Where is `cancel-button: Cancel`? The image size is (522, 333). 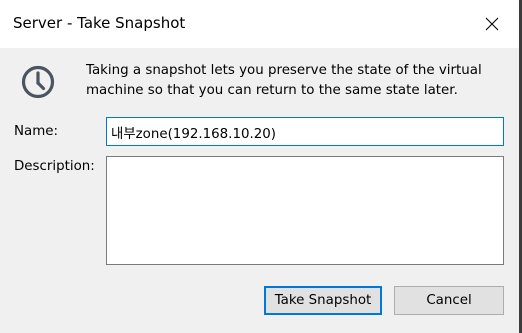 cancel-button: Cancel is located at coordinates (449, 300).